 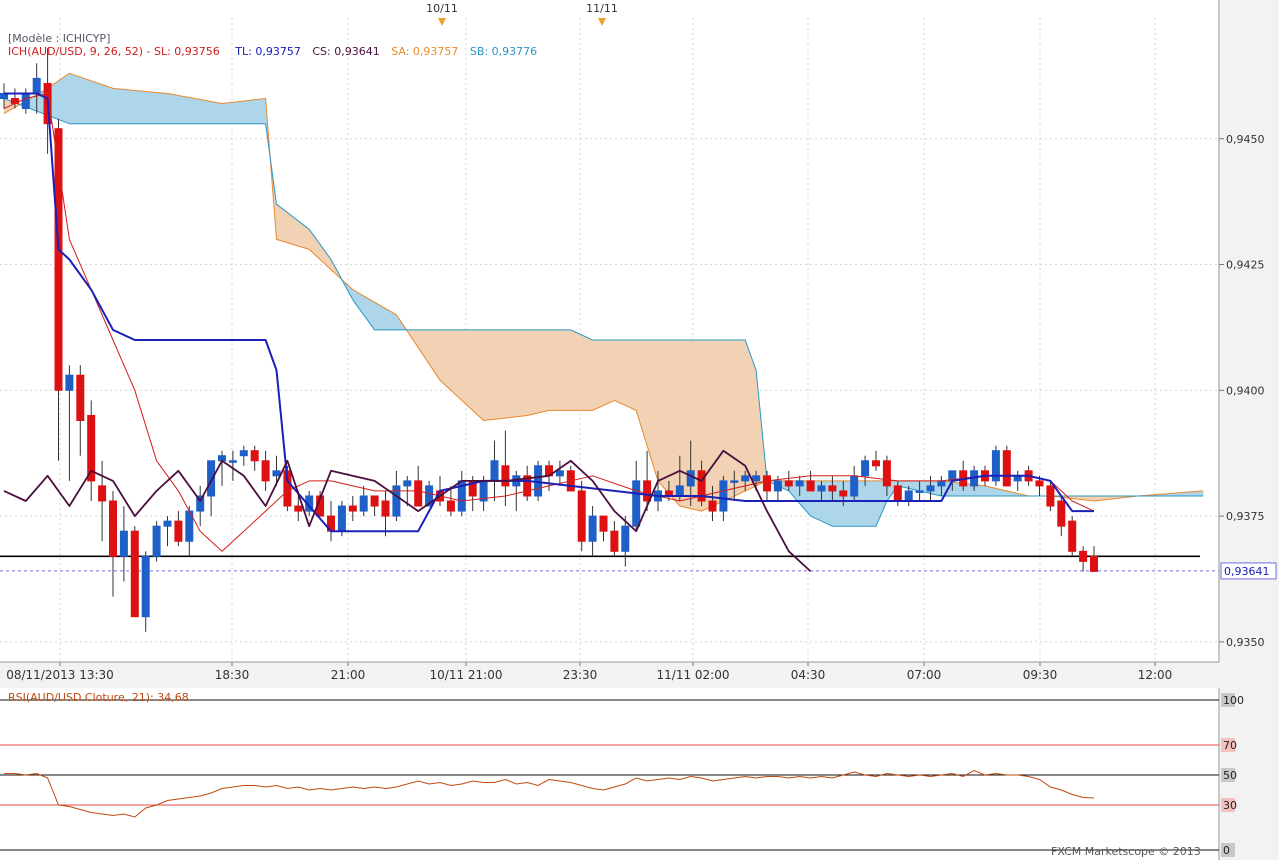 What do you see at coordinates (1245, 516) in the screenshot?
I see `y-tick-label: 0,9375` at bounding box center [1245, 516].